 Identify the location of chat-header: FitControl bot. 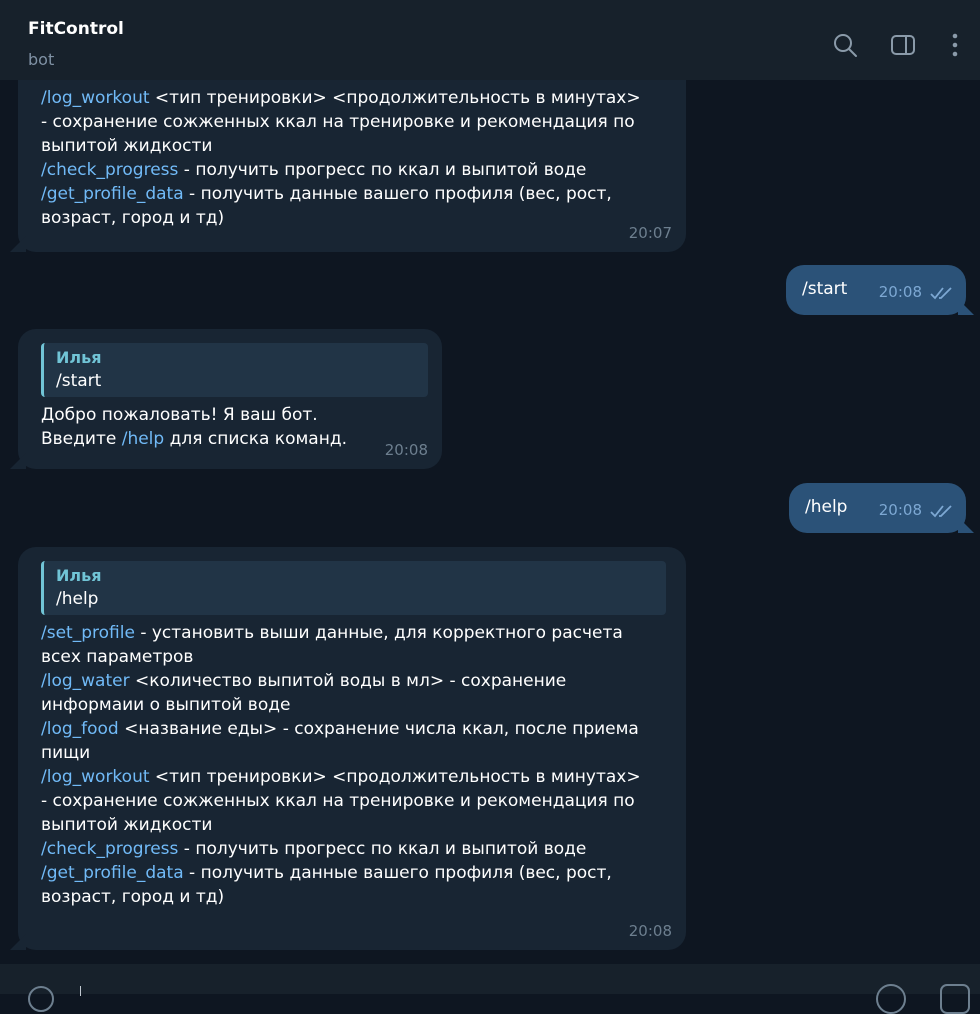
(490, 40).